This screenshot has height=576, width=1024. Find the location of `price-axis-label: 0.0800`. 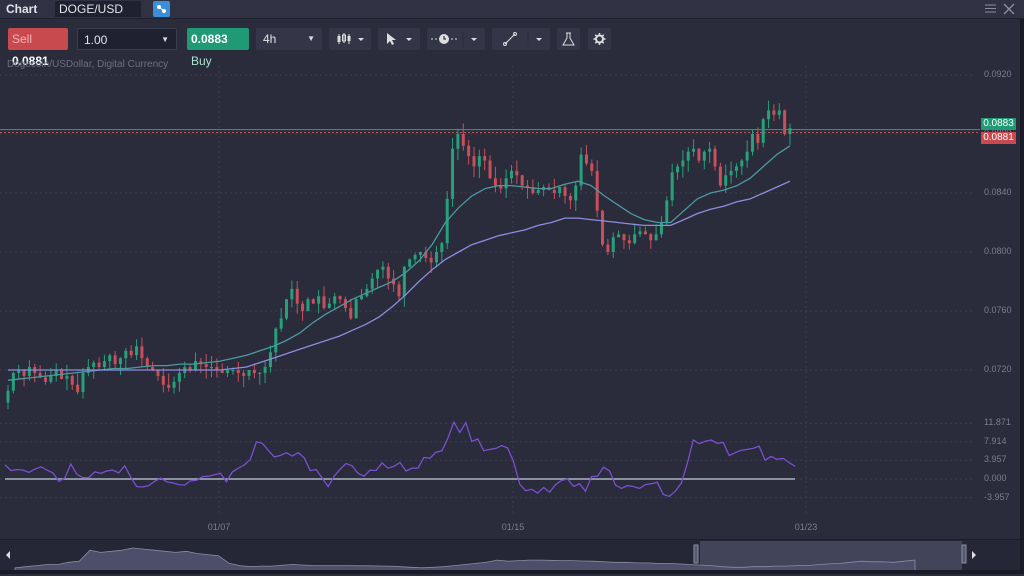

price-axis-label: 0.0800 is located at coordinates (998, 251).